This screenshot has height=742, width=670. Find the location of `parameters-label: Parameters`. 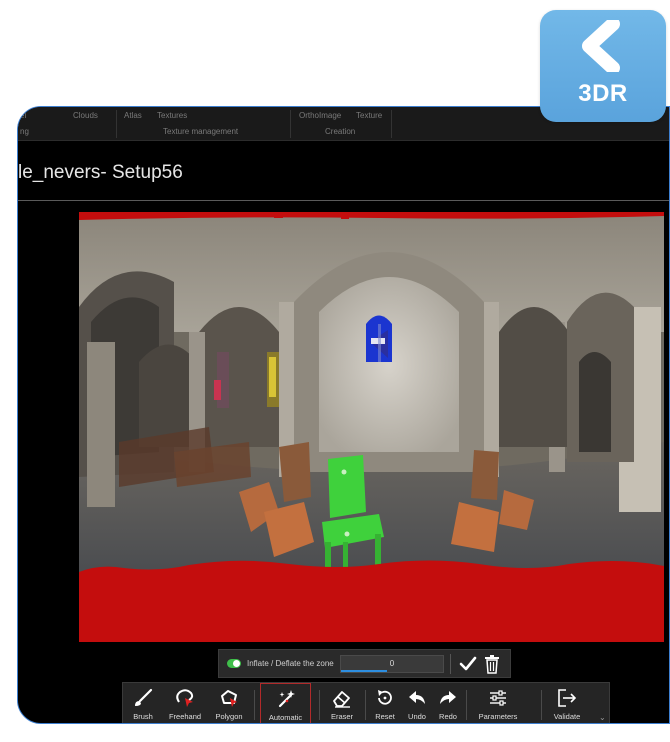

parameters-label: Parameters is located at coordinates (498, 716).